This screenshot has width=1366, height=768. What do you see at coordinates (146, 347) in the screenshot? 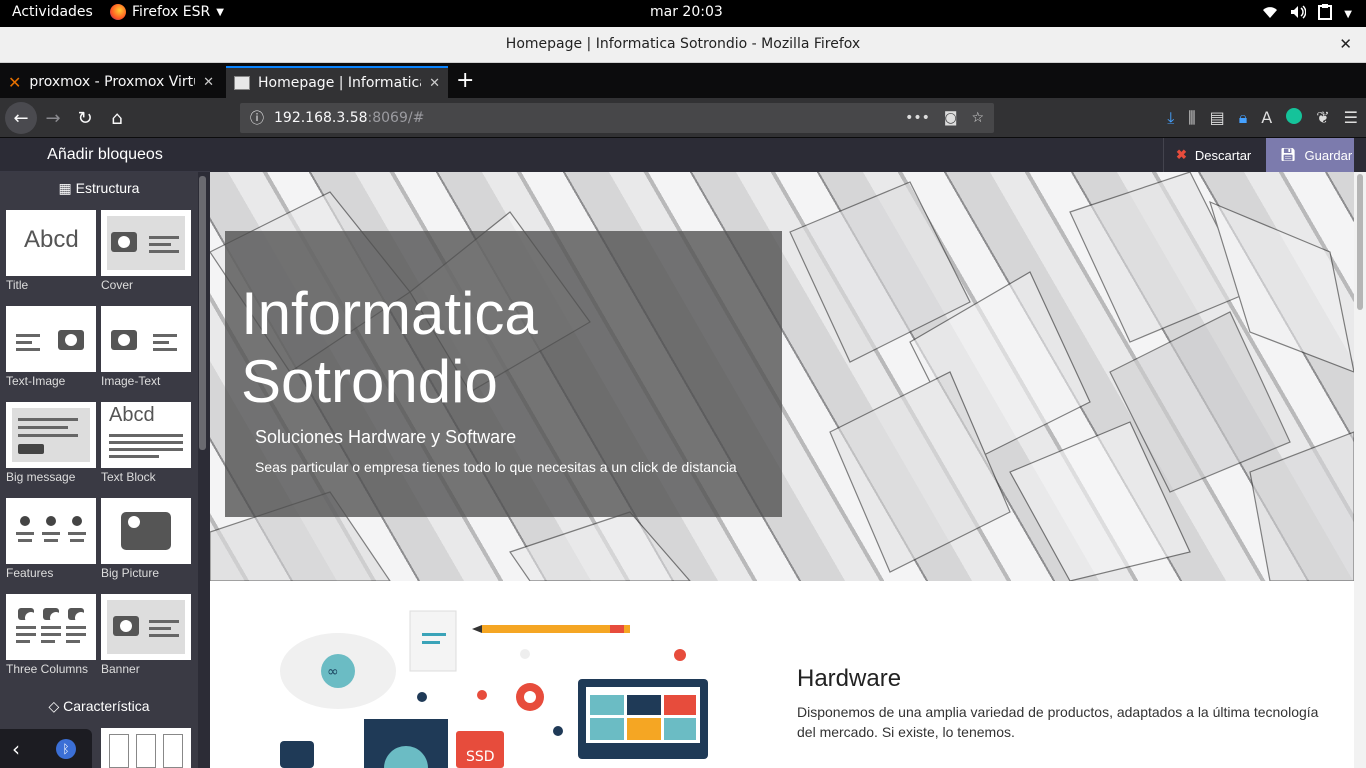
I see `block-image-text: Image-Text` at bounding box center [146, 347].